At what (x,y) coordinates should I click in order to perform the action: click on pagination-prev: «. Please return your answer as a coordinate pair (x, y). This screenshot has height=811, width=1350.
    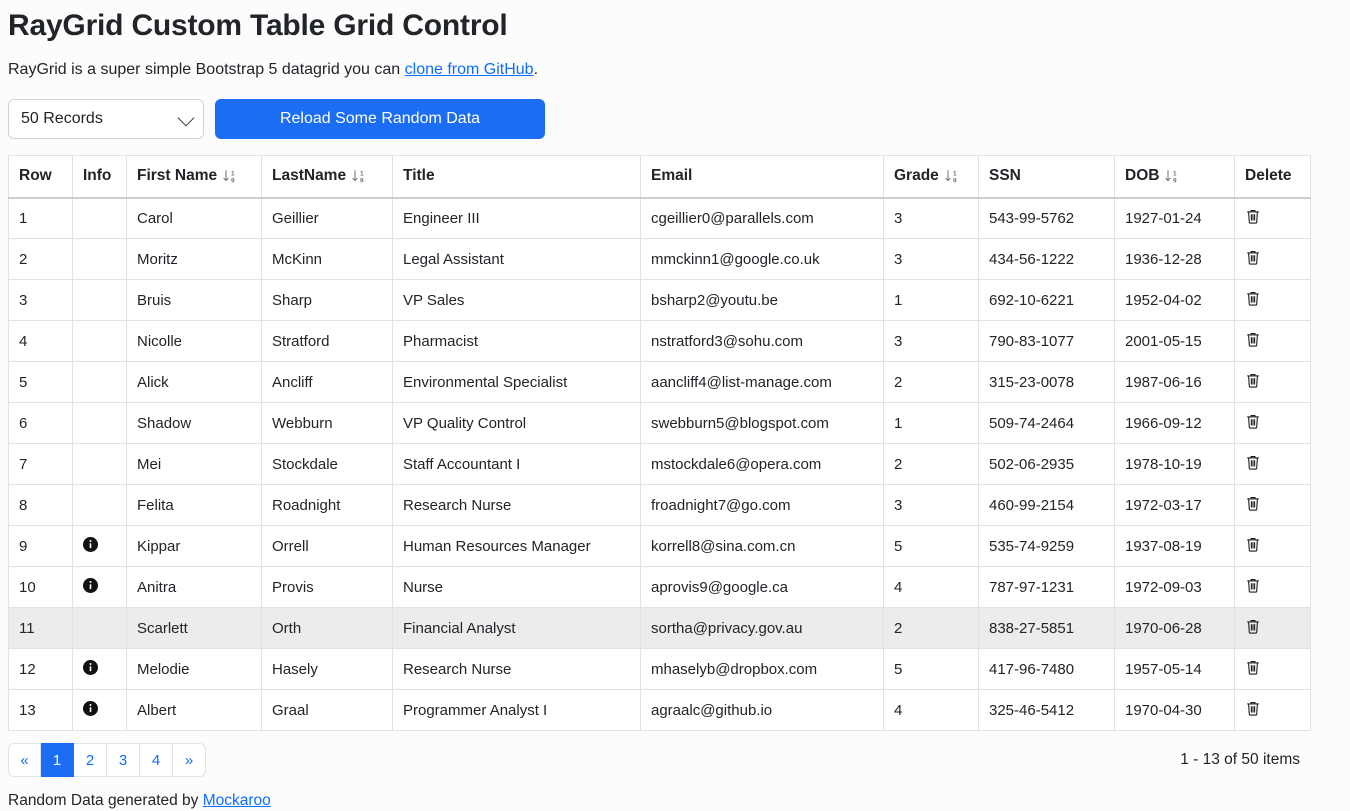
    Looking at the image, I should click on (24, 760).